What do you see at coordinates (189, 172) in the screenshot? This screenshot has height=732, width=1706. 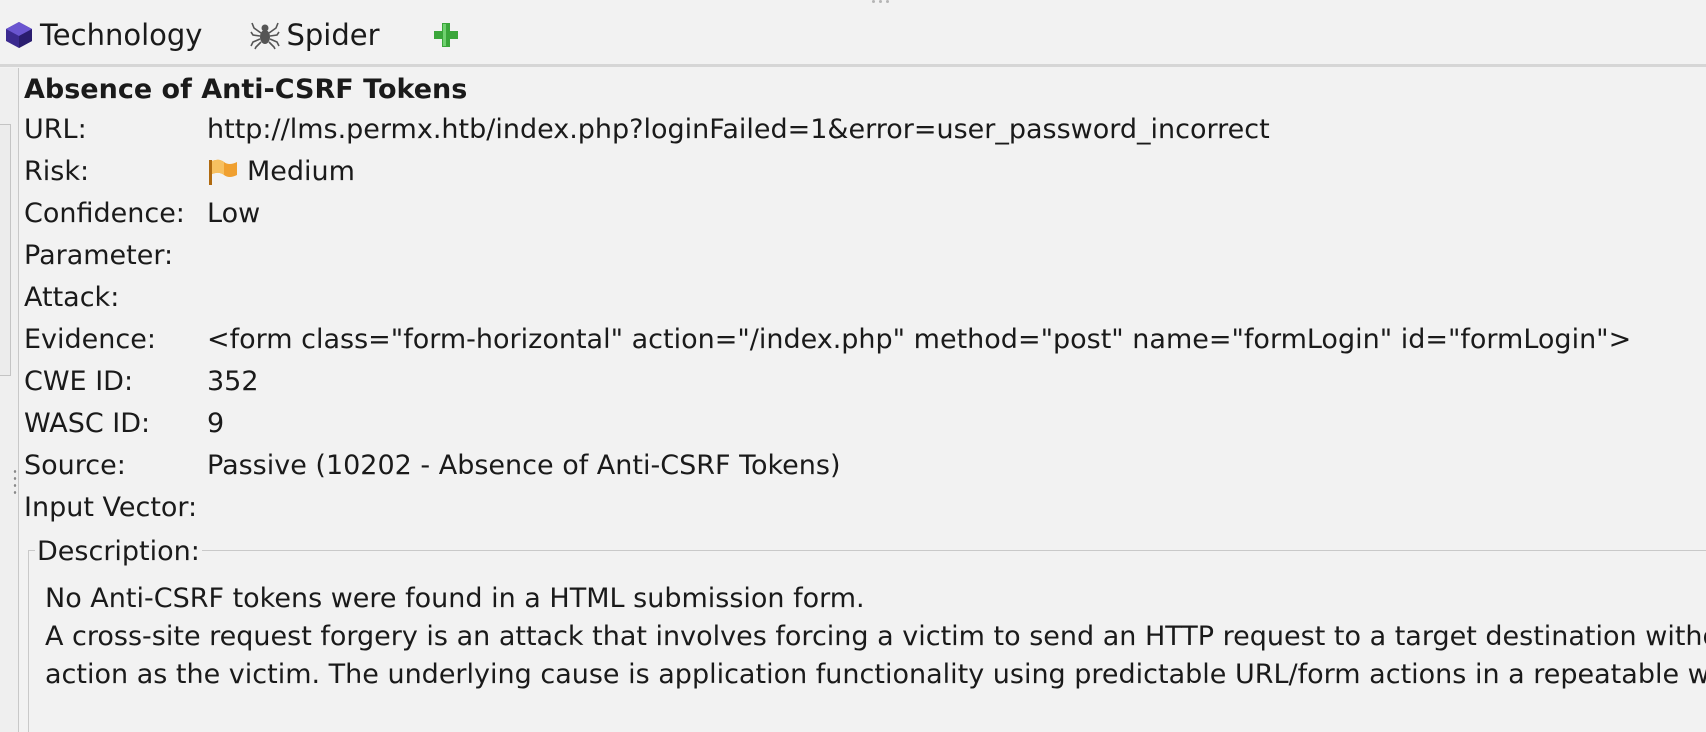 I see `field-risk: Risk: Medium` at bounding box center [189, 172].